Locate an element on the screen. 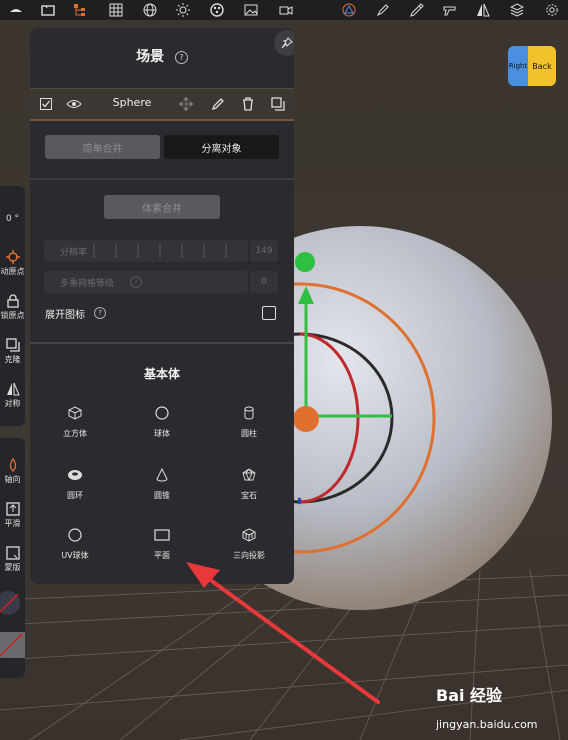  cube-icon is located at coordinates (75, 413).